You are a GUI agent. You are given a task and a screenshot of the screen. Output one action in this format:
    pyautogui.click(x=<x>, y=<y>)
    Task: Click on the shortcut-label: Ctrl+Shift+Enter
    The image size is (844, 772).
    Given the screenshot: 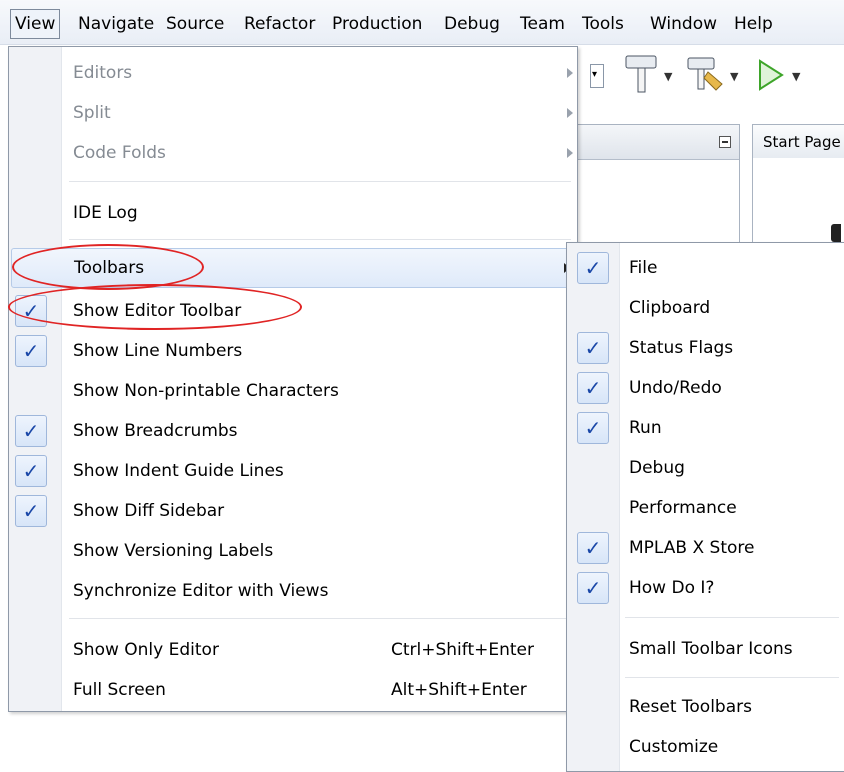 What is the action you would take?
    pyautogui.click(x=463, y=650)
    